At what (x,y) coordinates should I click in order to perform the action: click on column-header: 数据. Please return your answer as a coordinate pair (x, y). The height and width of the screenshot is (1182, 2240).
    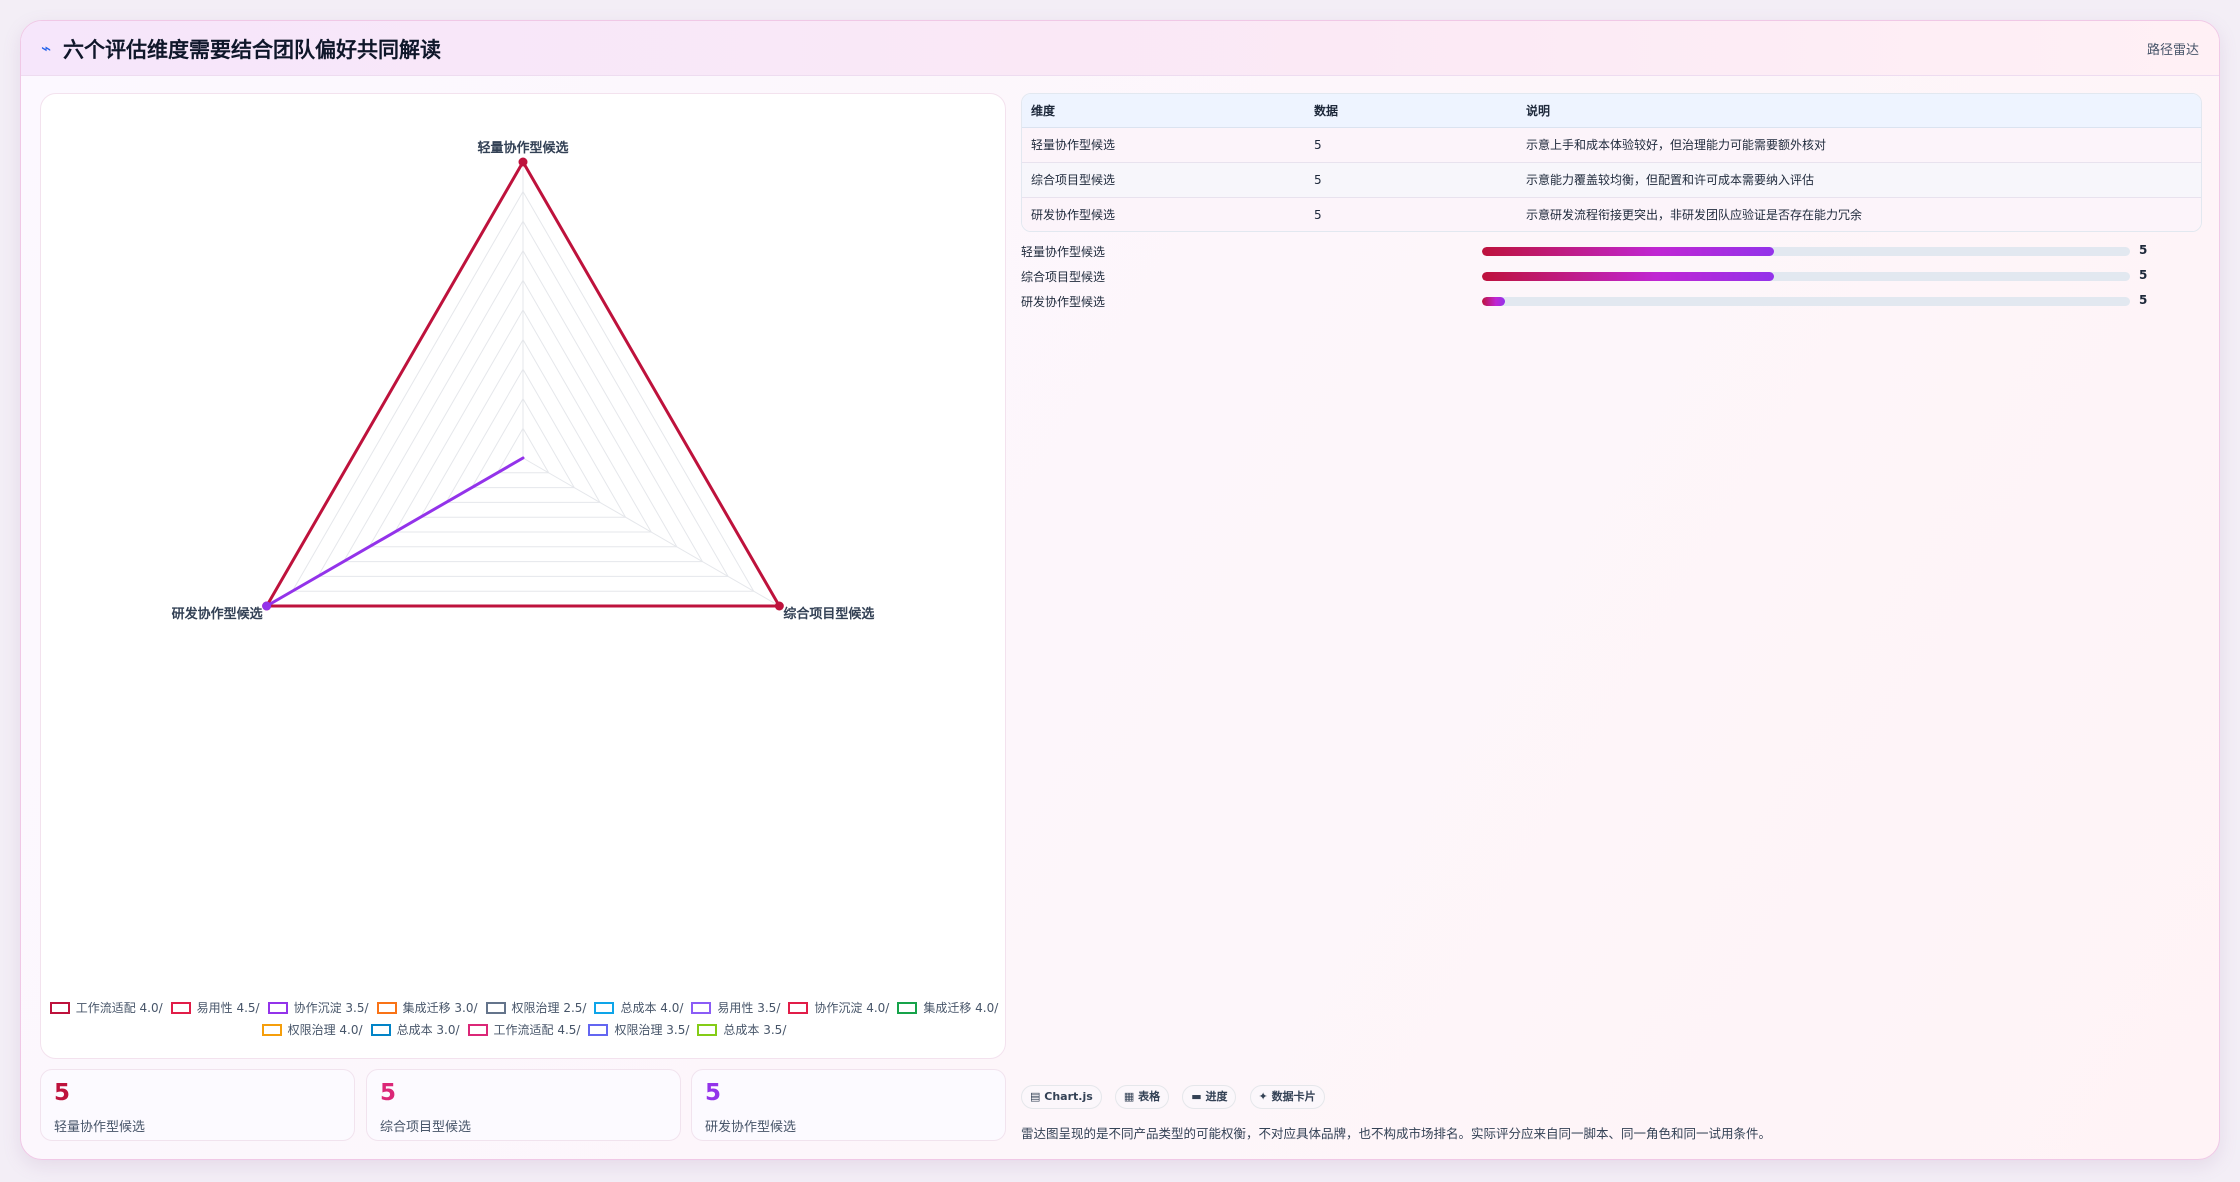
    Looking at the image, I should click on (1411, 111).